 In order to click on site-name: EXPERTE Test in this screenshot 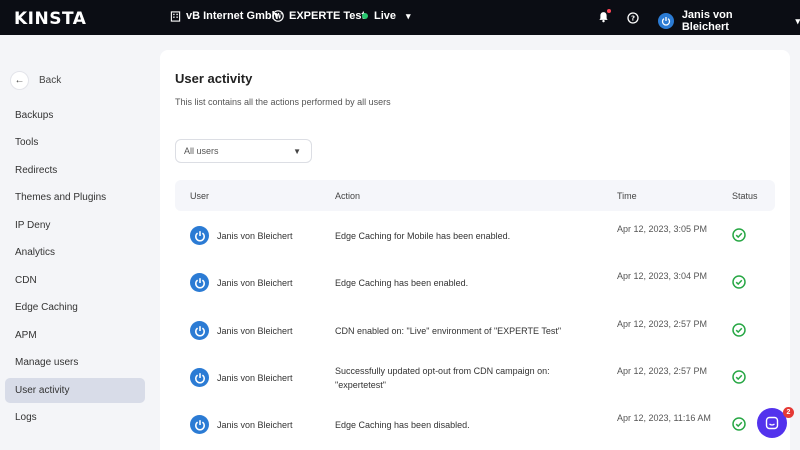, I will do `click(327, 16)`.